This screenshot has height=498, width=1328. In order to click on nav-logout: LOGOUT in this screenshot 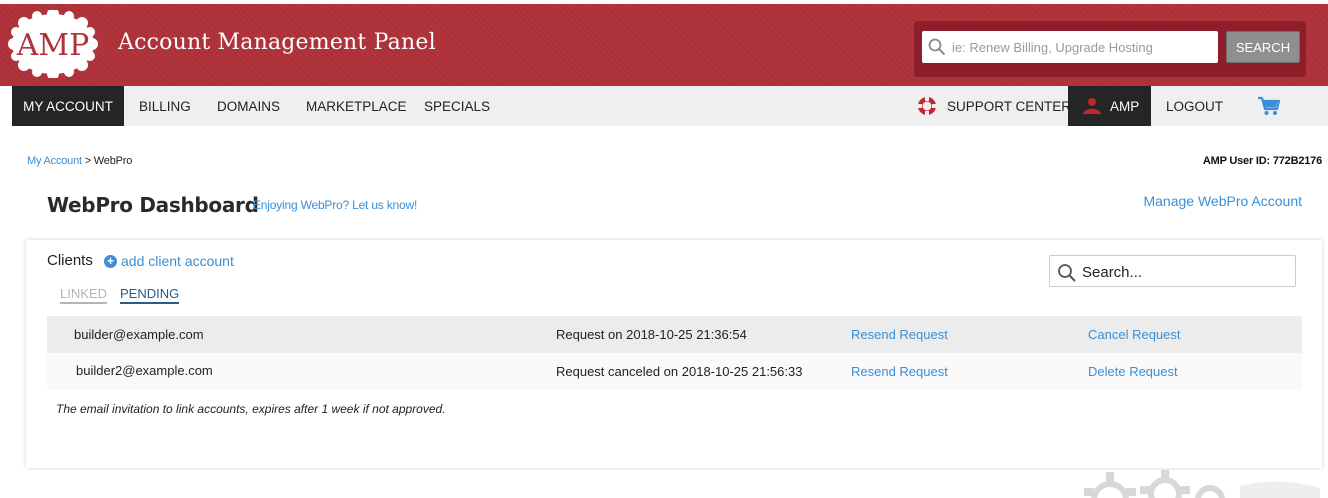, I will do `click(1194, 106)`.